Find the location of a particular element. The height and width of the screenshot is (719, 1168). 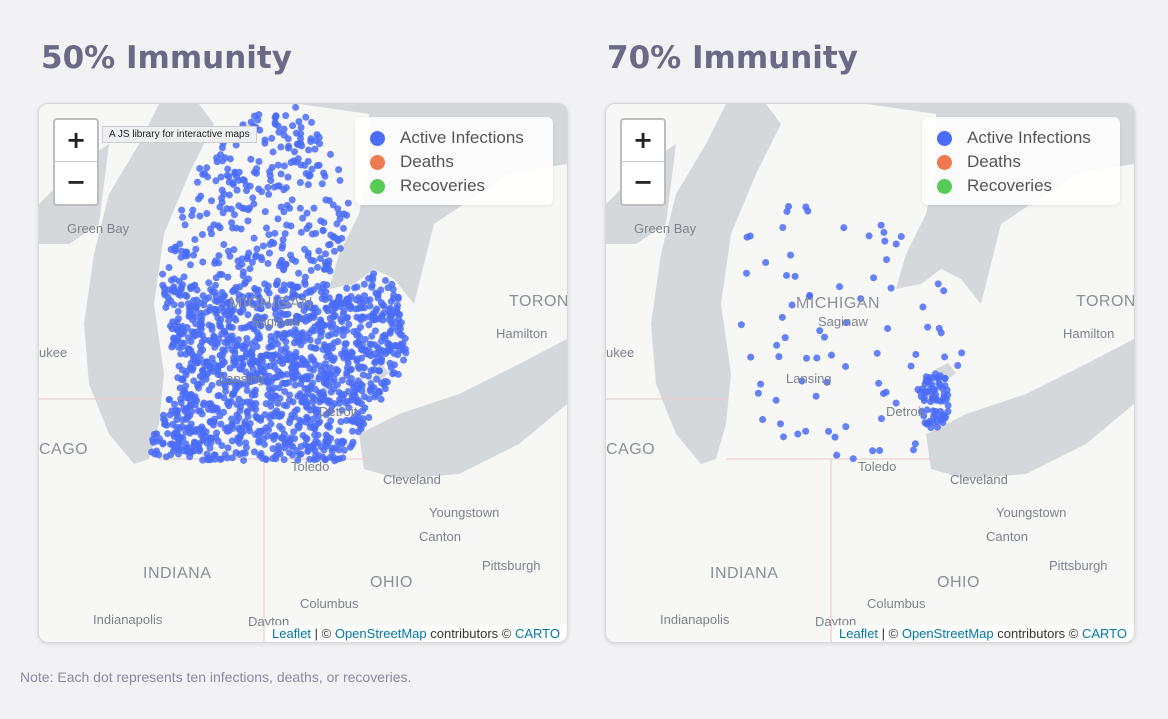

attr-text: contributors © is located at coordinates (1037, 633).